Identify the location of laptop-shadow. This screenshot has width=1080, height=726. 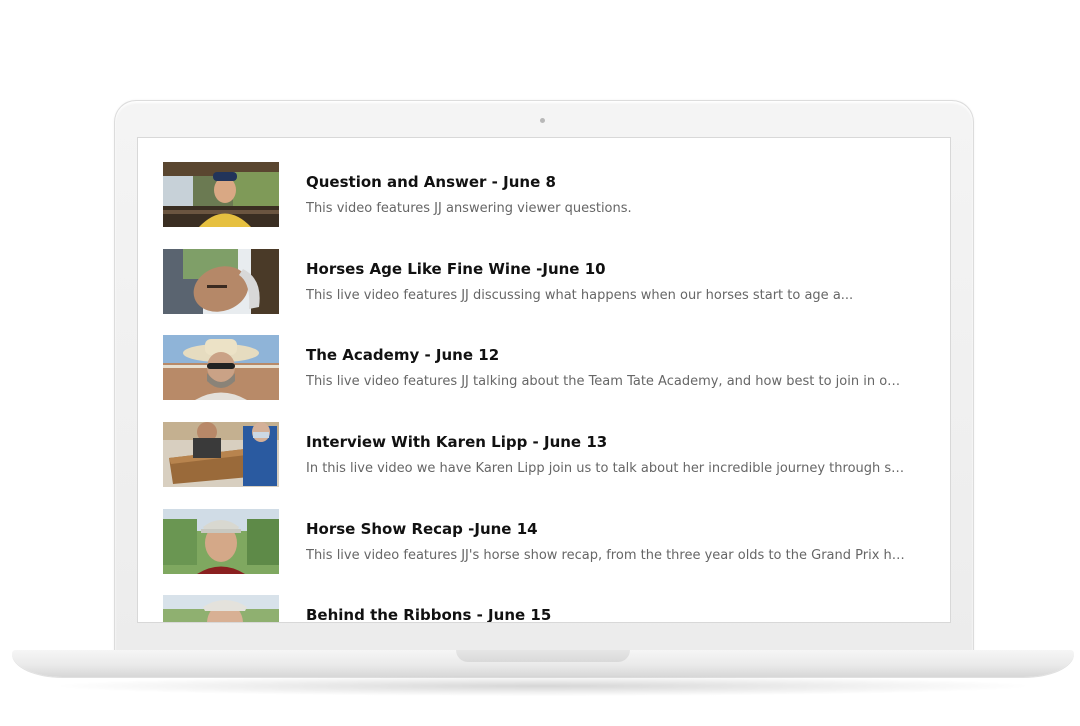
(543, 686).